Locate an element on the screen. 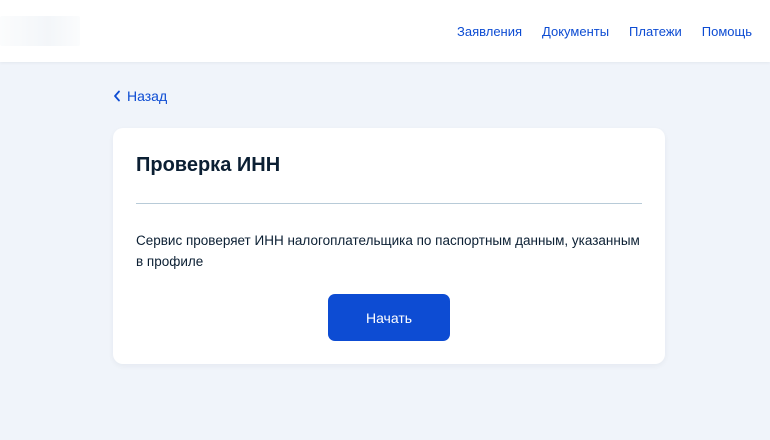 The image size is (770, 440). card-title: Проверка ИНН is located at coordinates (208, 165).